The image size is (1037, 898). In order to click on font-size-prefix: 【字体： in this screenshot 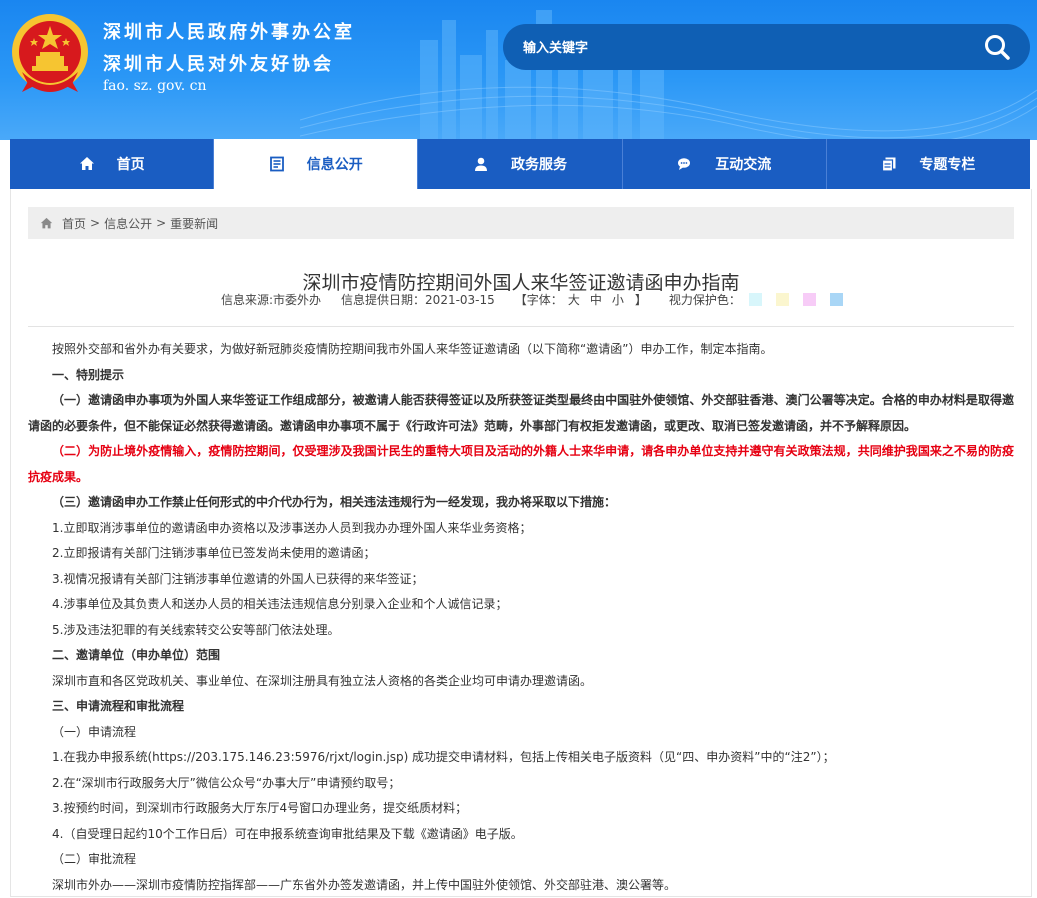, I will do `click(539, 300)`.